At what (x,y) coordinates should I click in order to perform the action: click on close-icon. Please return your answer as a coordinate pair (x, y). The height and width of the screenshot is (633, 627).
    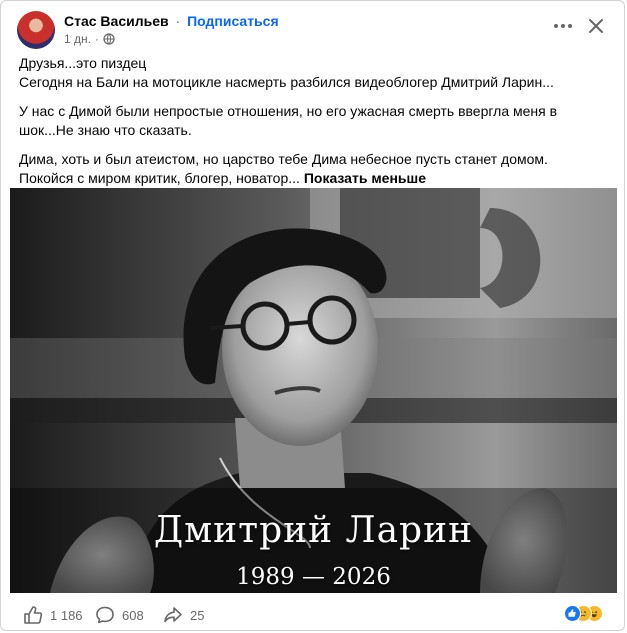
    Looking at the image, I should click on (596, 26).